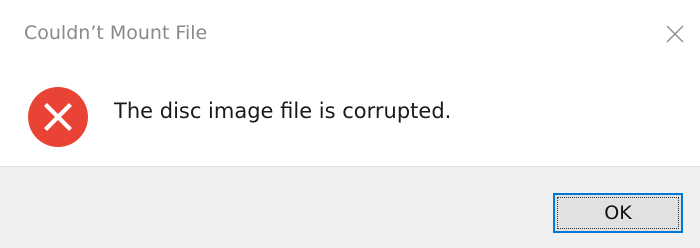 The width and height of the screenshot is (700, 248). I want to click on ok-button-label: OK, so click(618, 213).